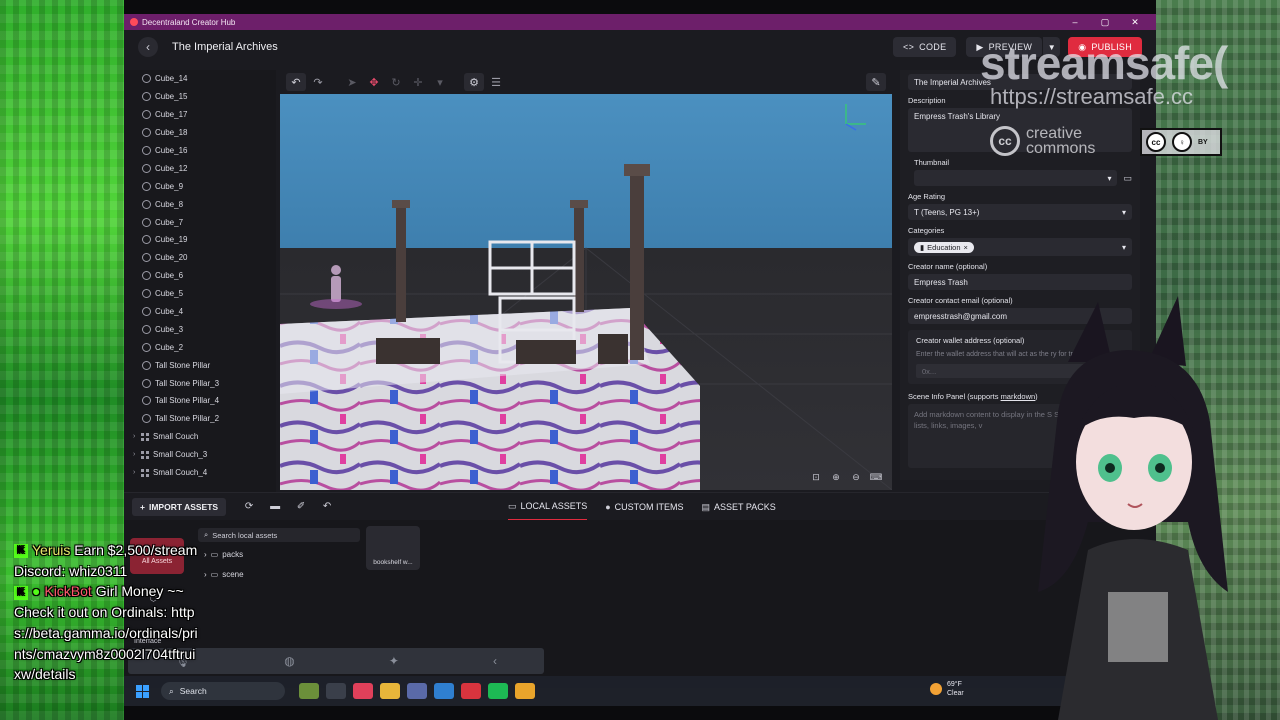 The height and width of the screenshot is (720, 1280). Describe the element at coordinates (1020, 282) in the screenshot. I see `creator-name-field: Empress Trash` at that location.